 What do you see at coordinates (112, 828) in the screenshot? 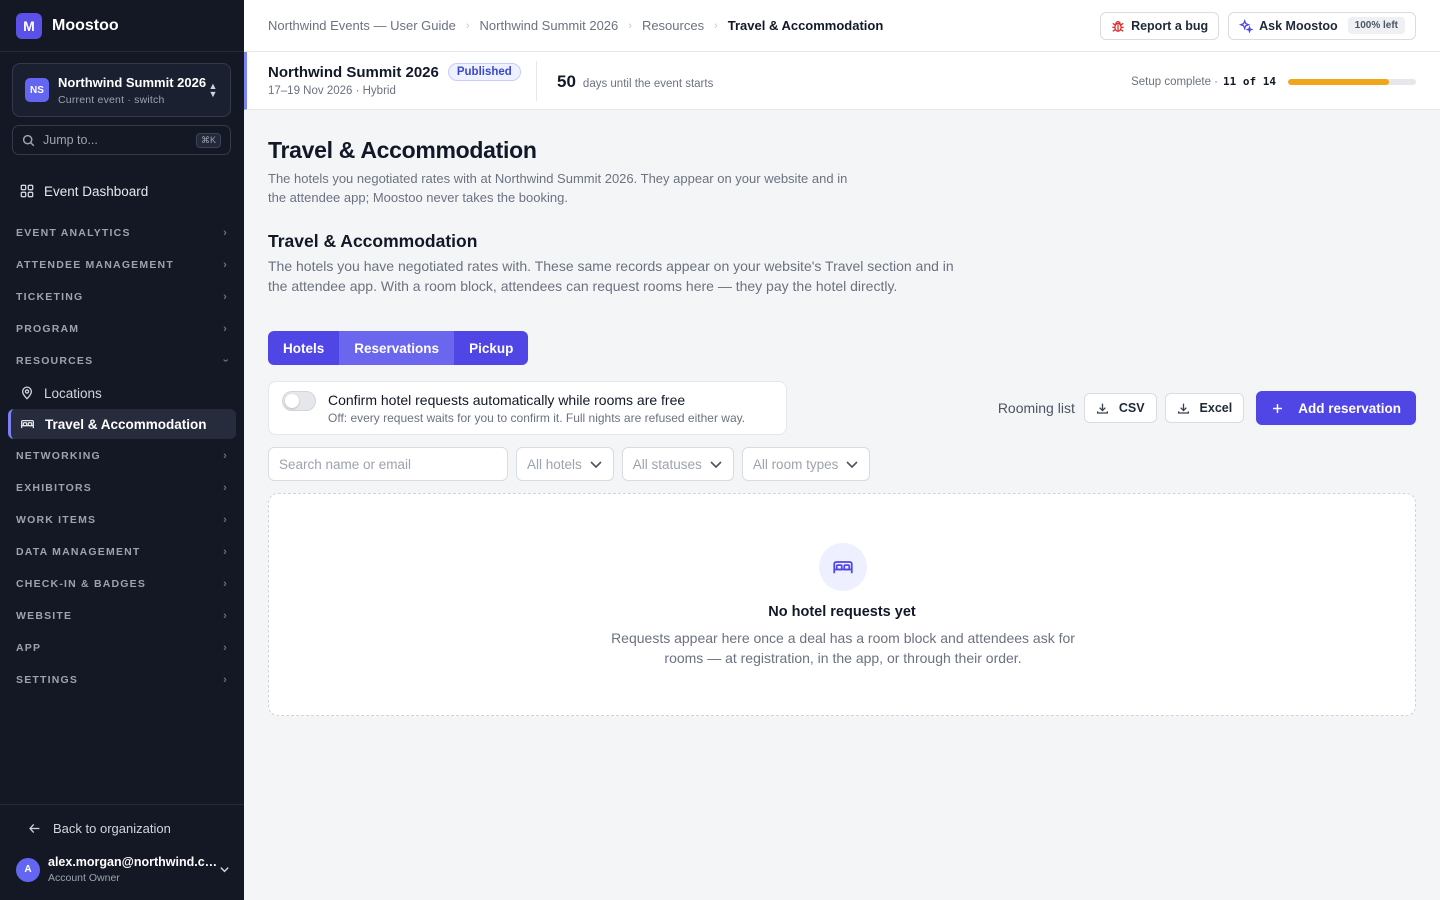
I see `back-to-organization-label: Back to organization` at bounding box center [112, 828].